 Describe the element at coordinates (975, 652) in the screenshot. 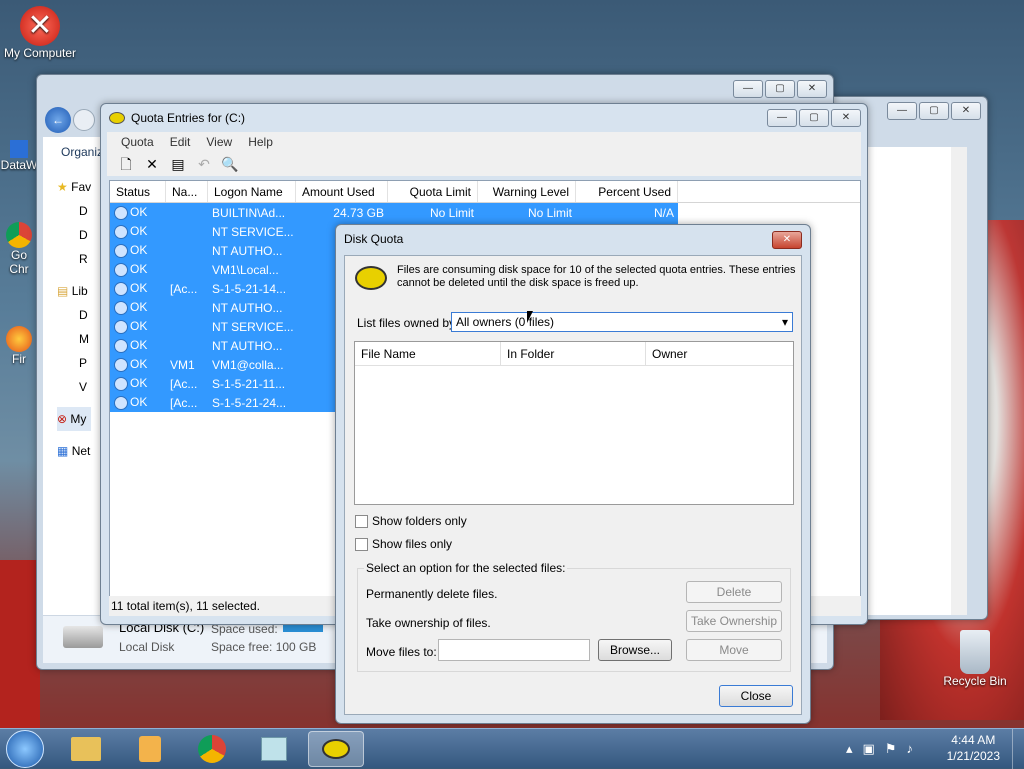

I see `recycle-bin-icon` at that location.